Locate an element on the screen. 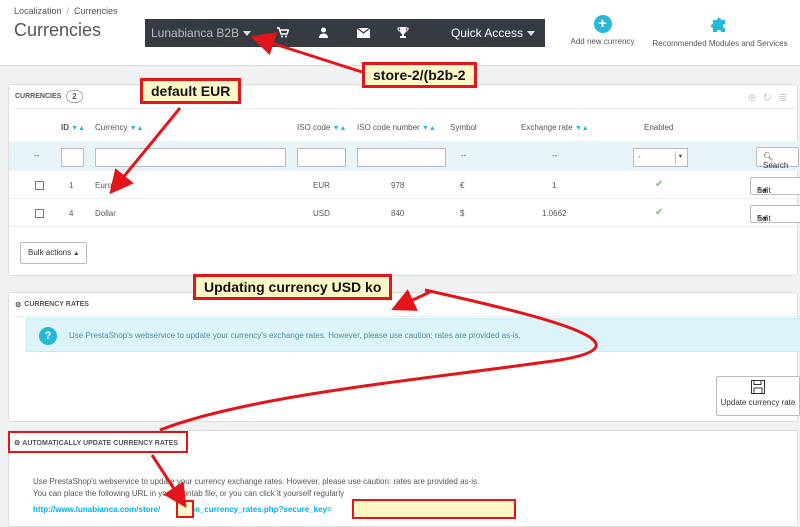 The image size is (800, 527). trophy-icon is located at coordinates (403, 33).